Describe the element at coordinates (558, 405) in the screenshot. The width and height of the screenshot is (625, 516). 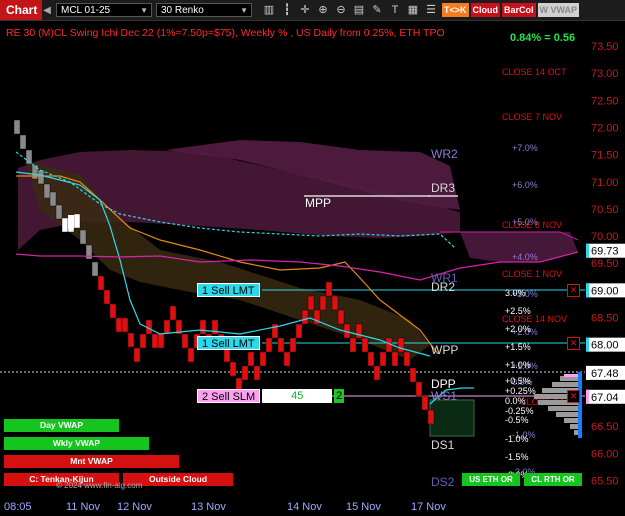
I see `tpo-profile` at that location.